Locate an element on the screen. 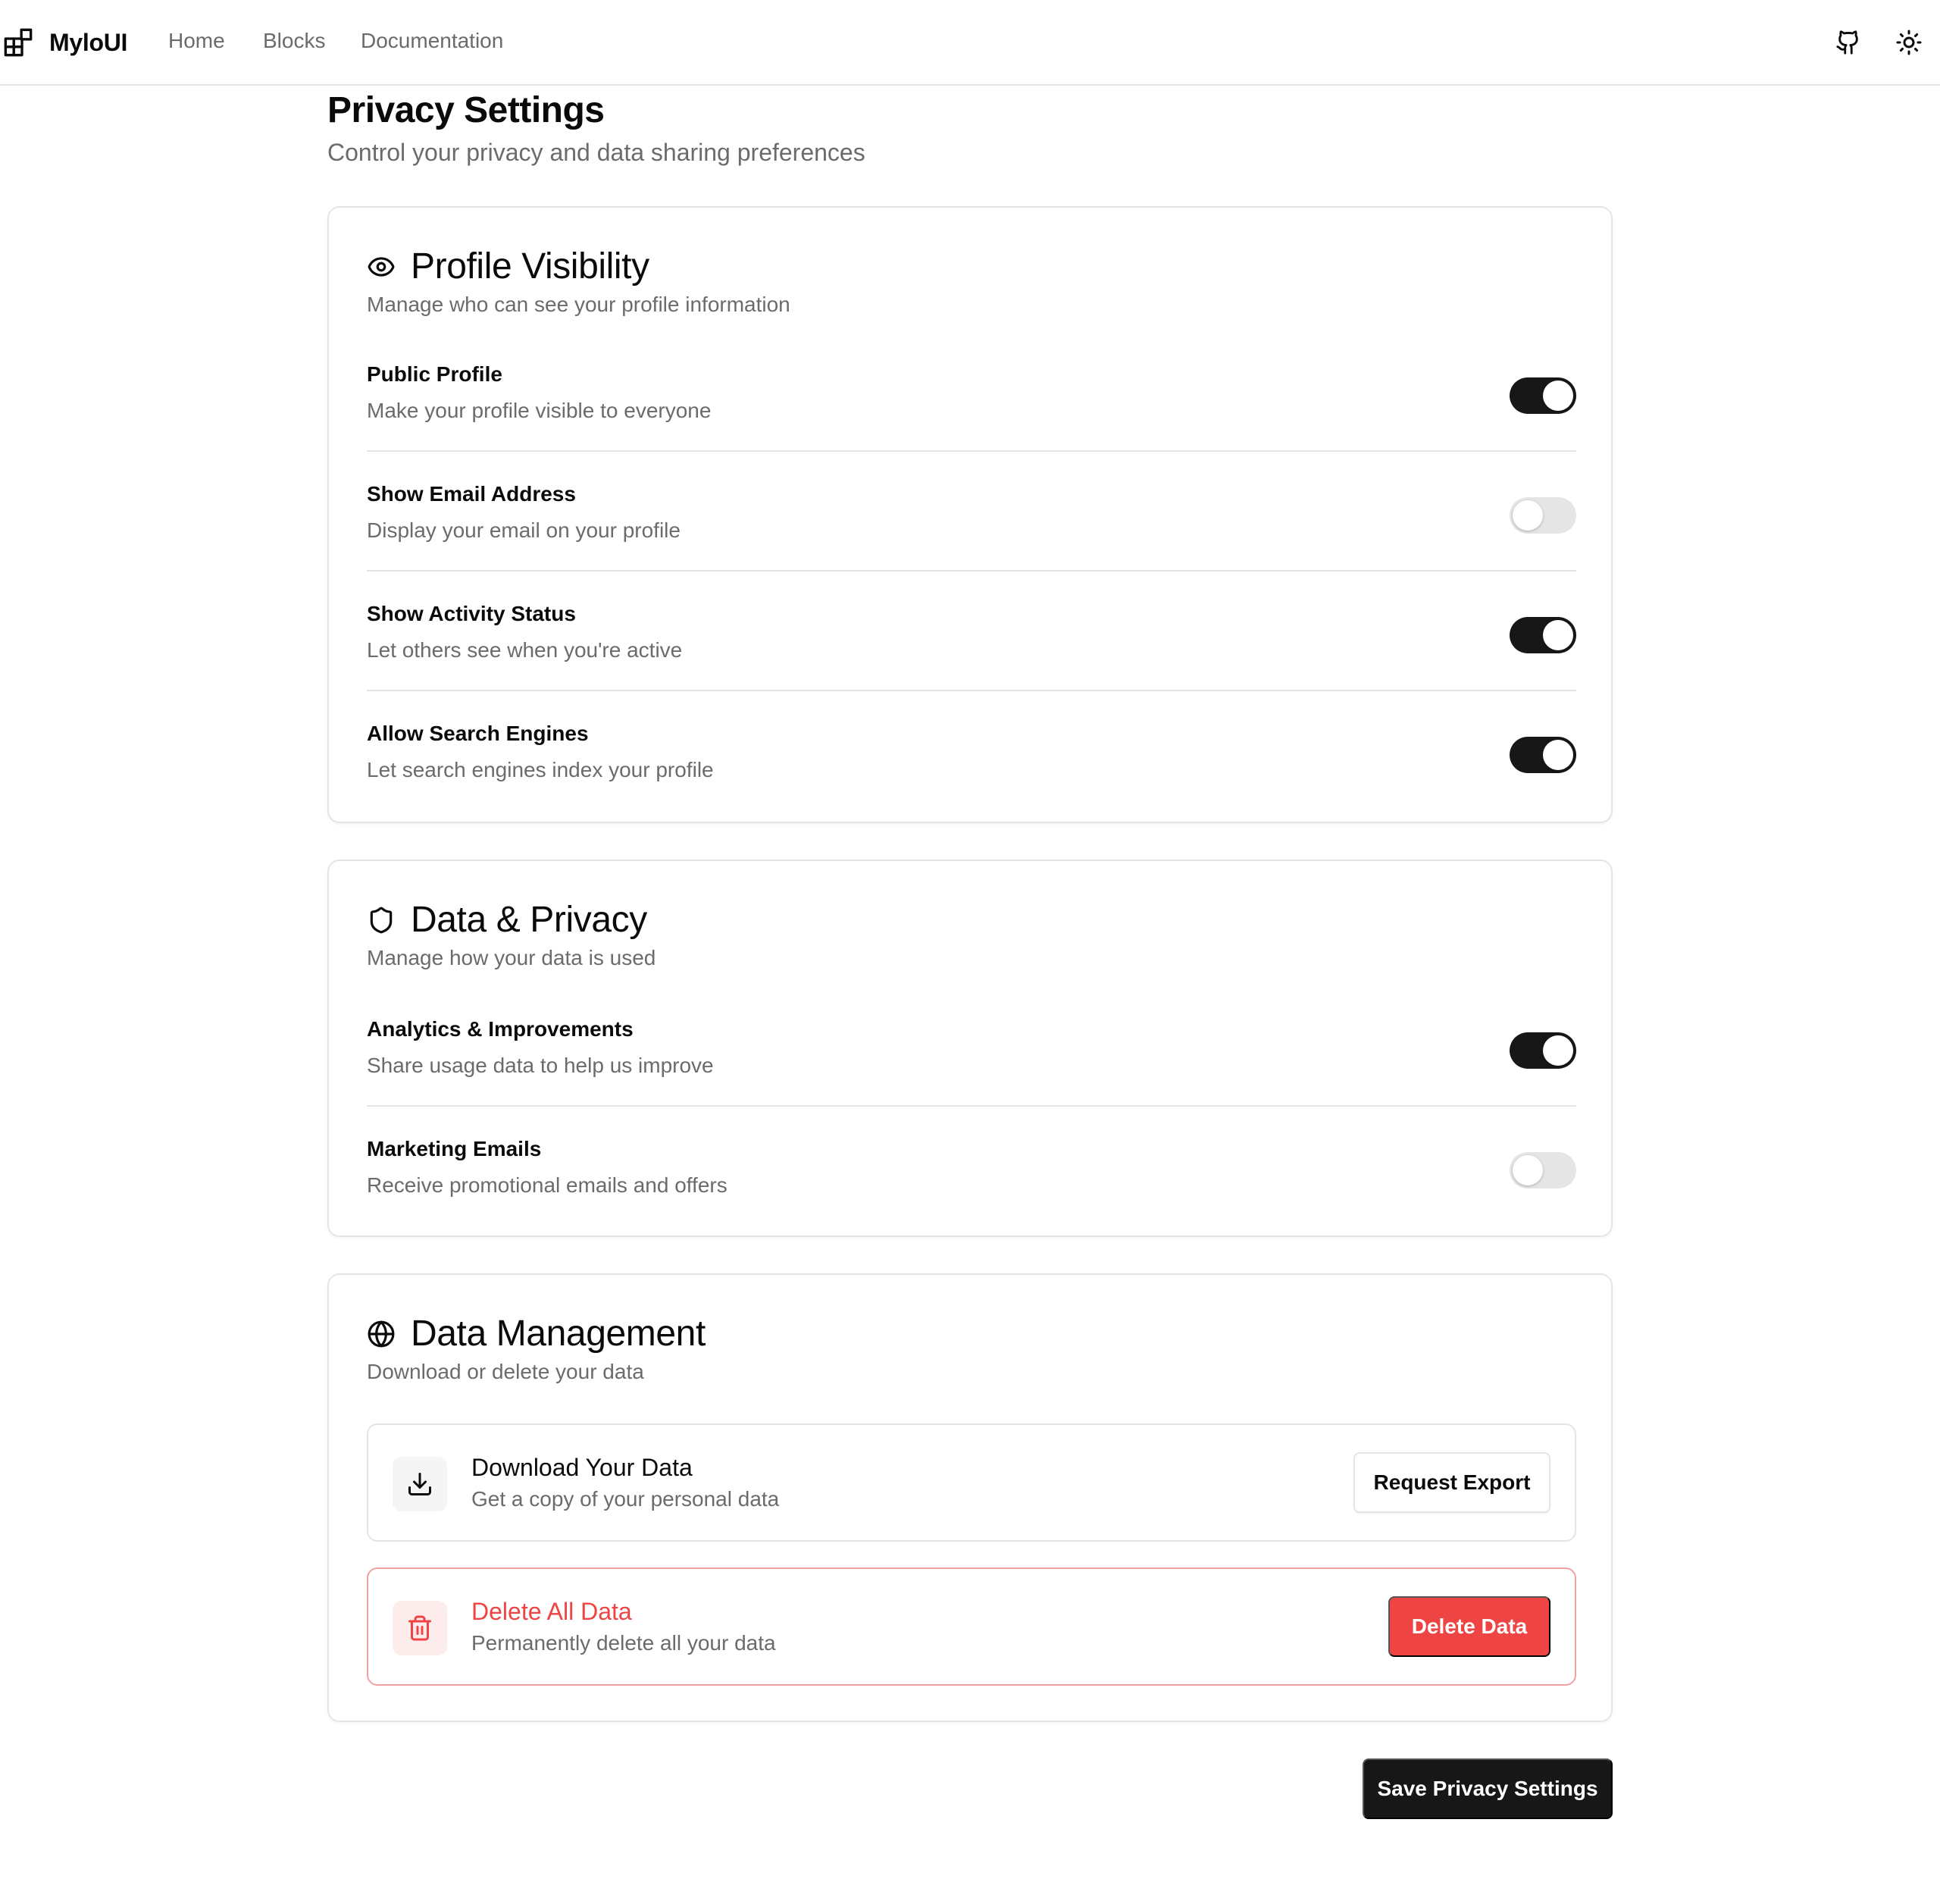 This screenshot has width=1940, height=1904. brand-name: MyloUI is located at coordinates (88, 42).